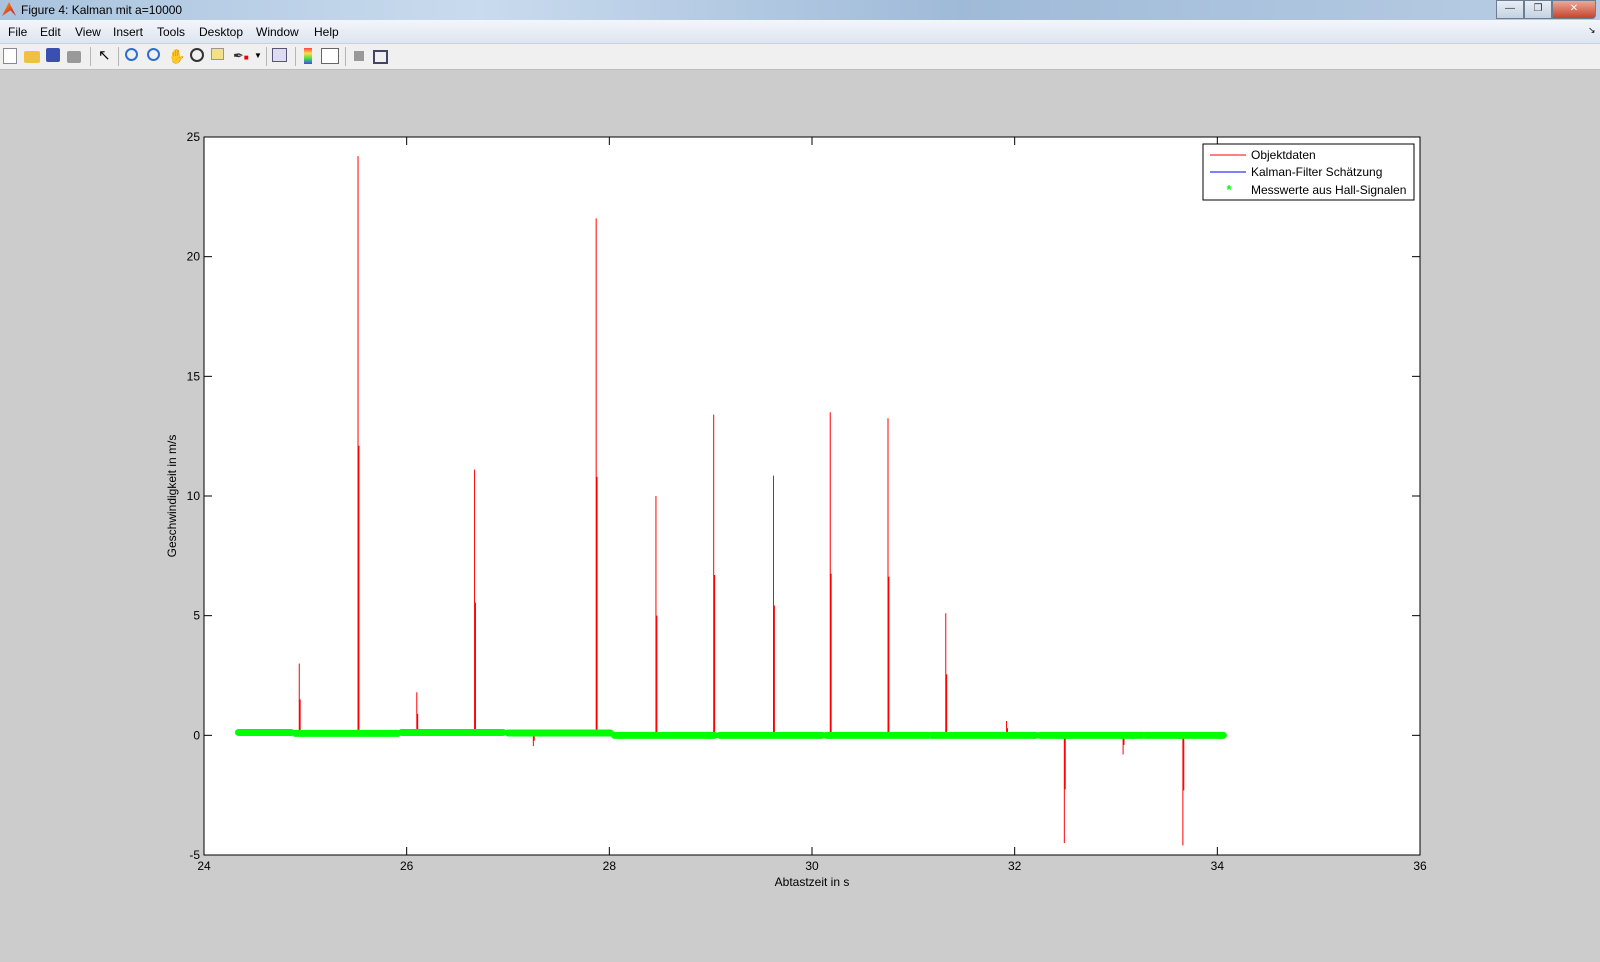  Describe the element at coordinates (196, 735) in the screenshot. I see `y-tick-label: 0` at that location.